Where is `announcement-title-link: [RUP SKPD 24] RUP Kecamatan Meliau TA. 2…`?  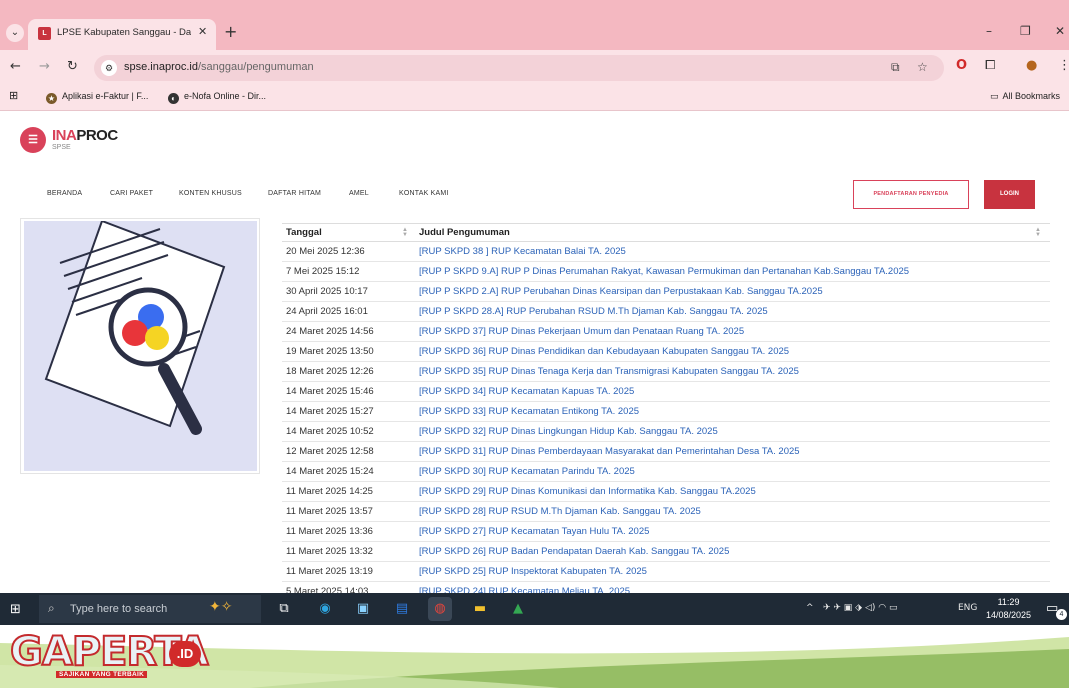 announcement-title-link: [RUP SKPD 24] RUP Kecamatan Meliau TA. 2… is located at coordinates (732, 587).